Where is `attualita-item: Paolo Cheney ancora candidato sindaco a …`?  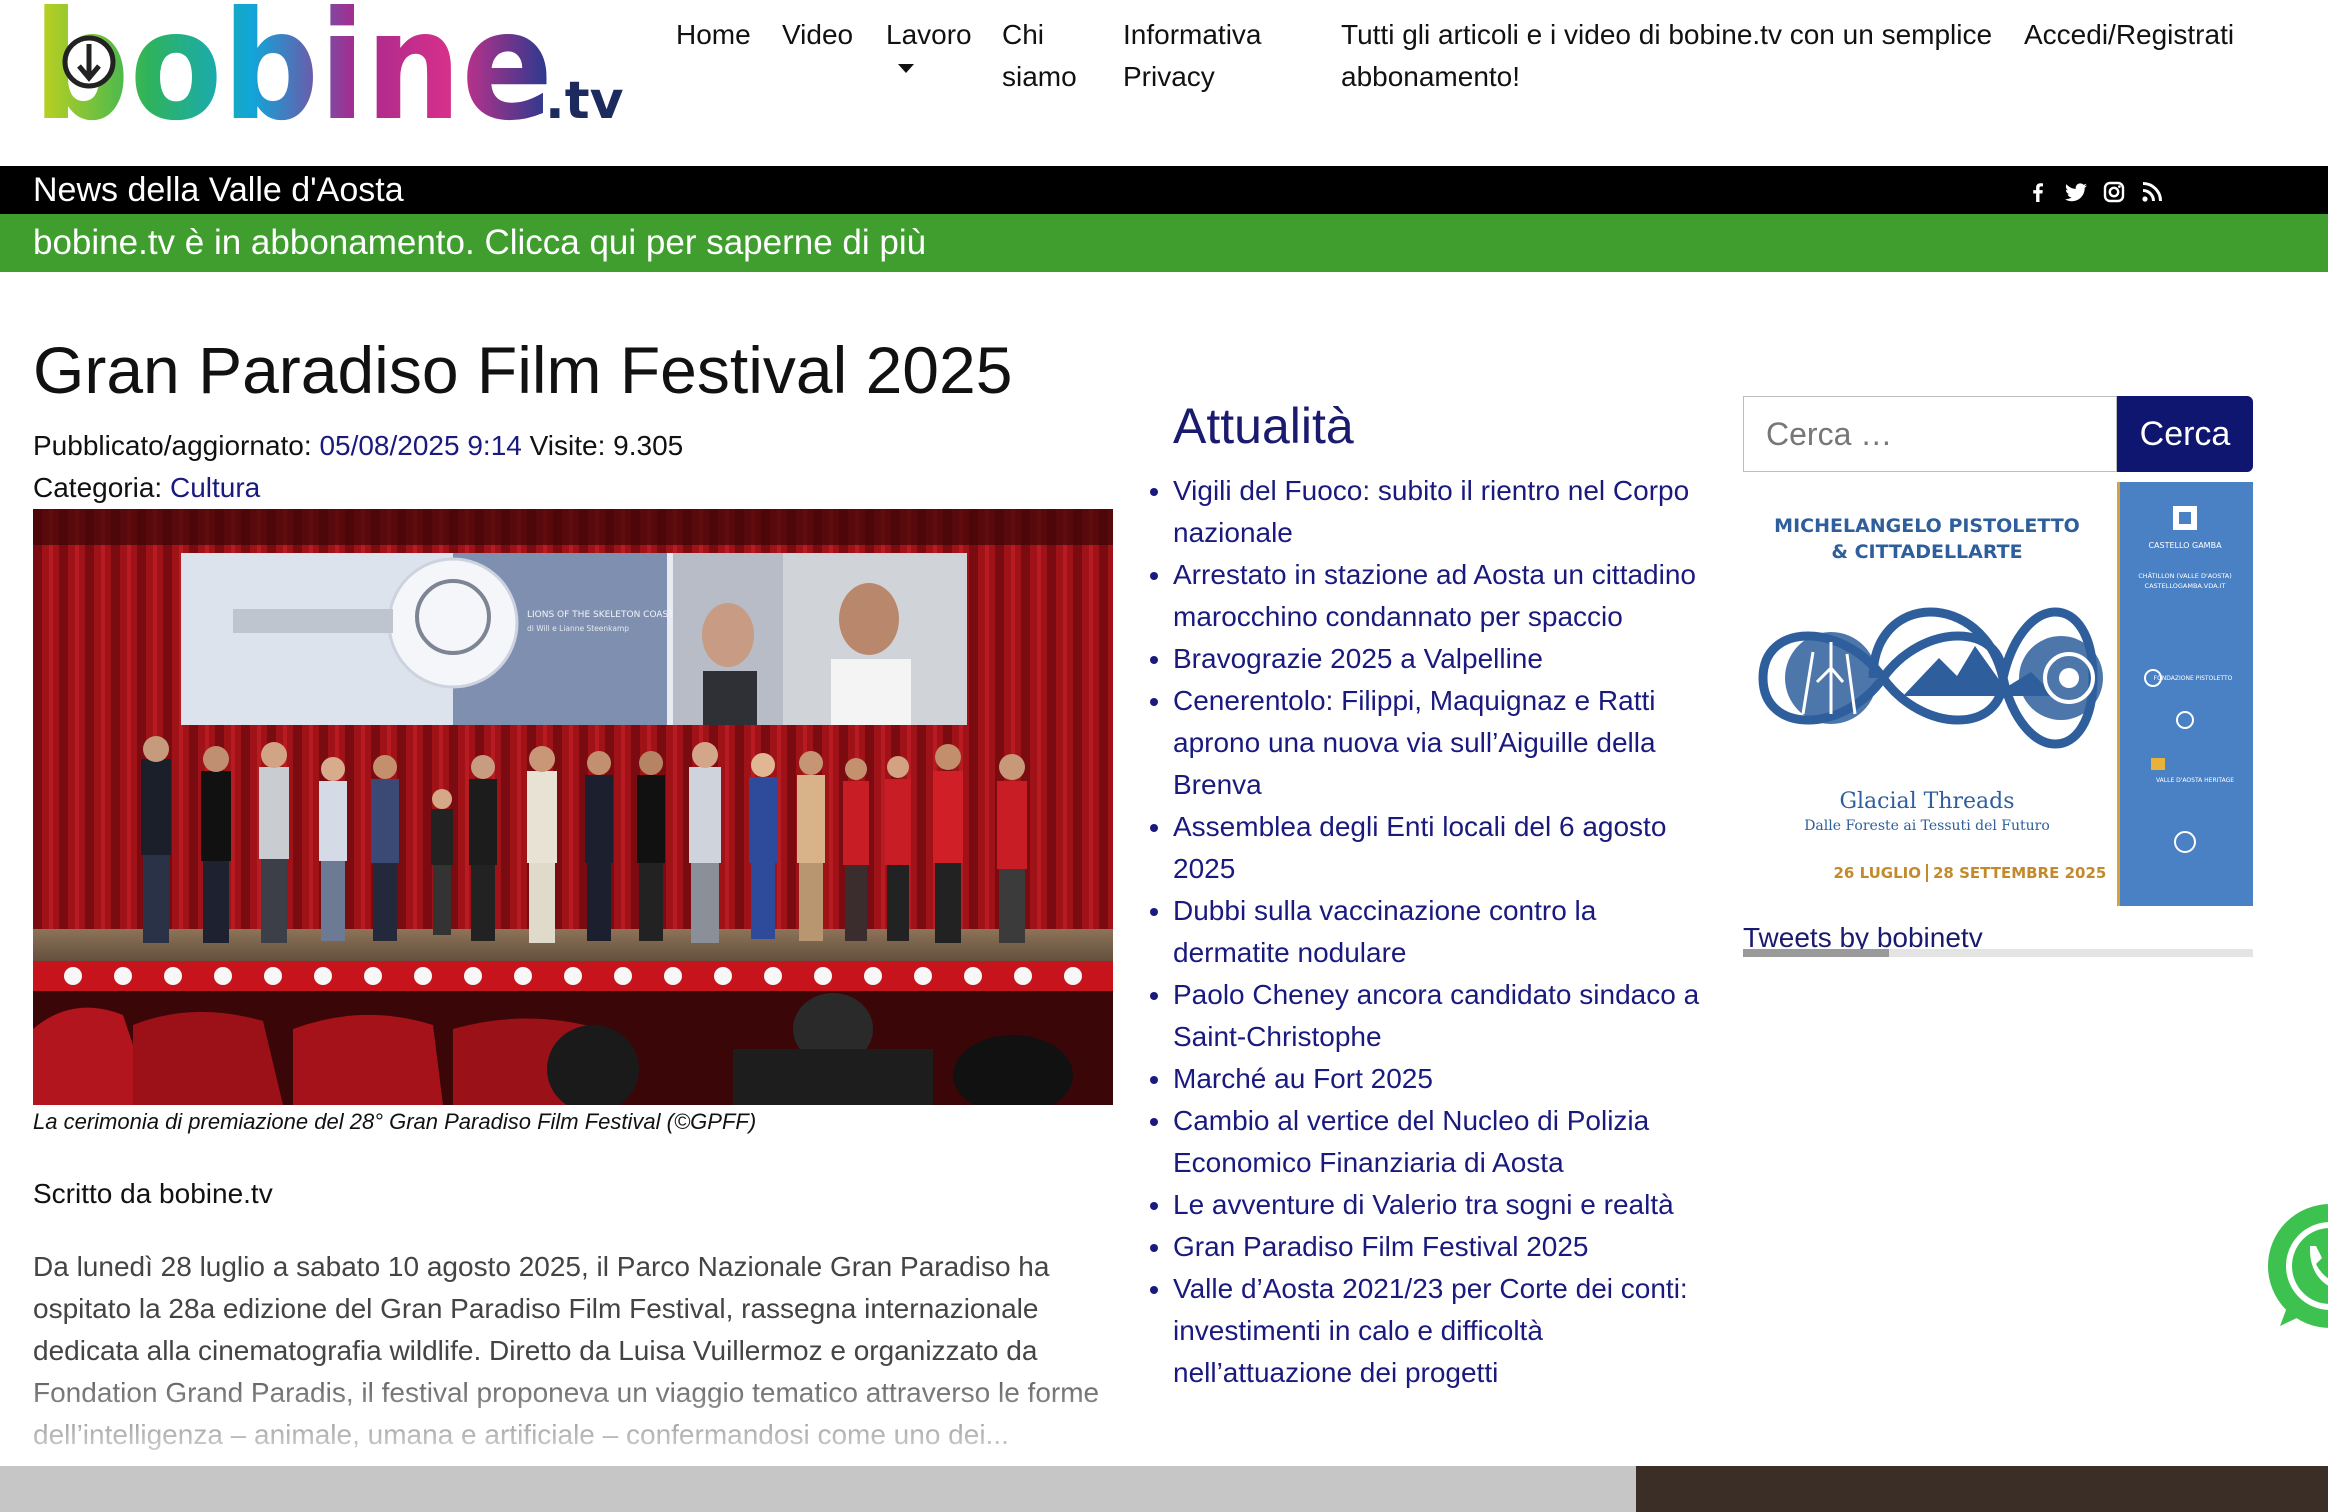 attualita-item: Paolo Cheney ancora candidato sindaco a … is located at coordinates (1443, 1016).